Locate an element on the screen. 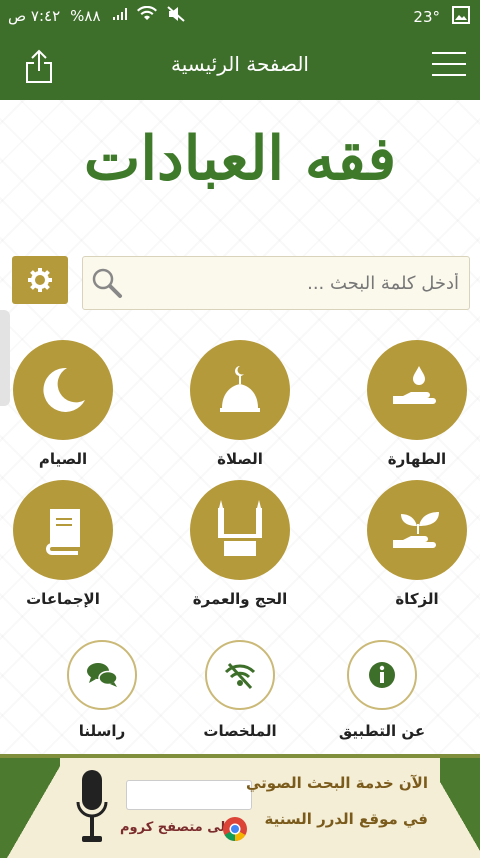 This screenshot has height=858, width=480. hamburger-menu-button is located at coordinates (449, 66).